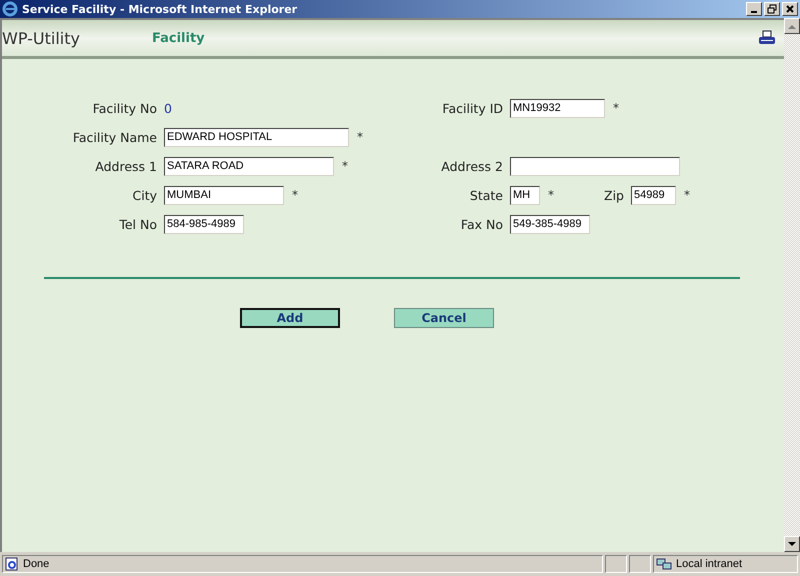 The height and width of the screenshot is (576, 800). I want to click on restore-icon, so click(772, 9).